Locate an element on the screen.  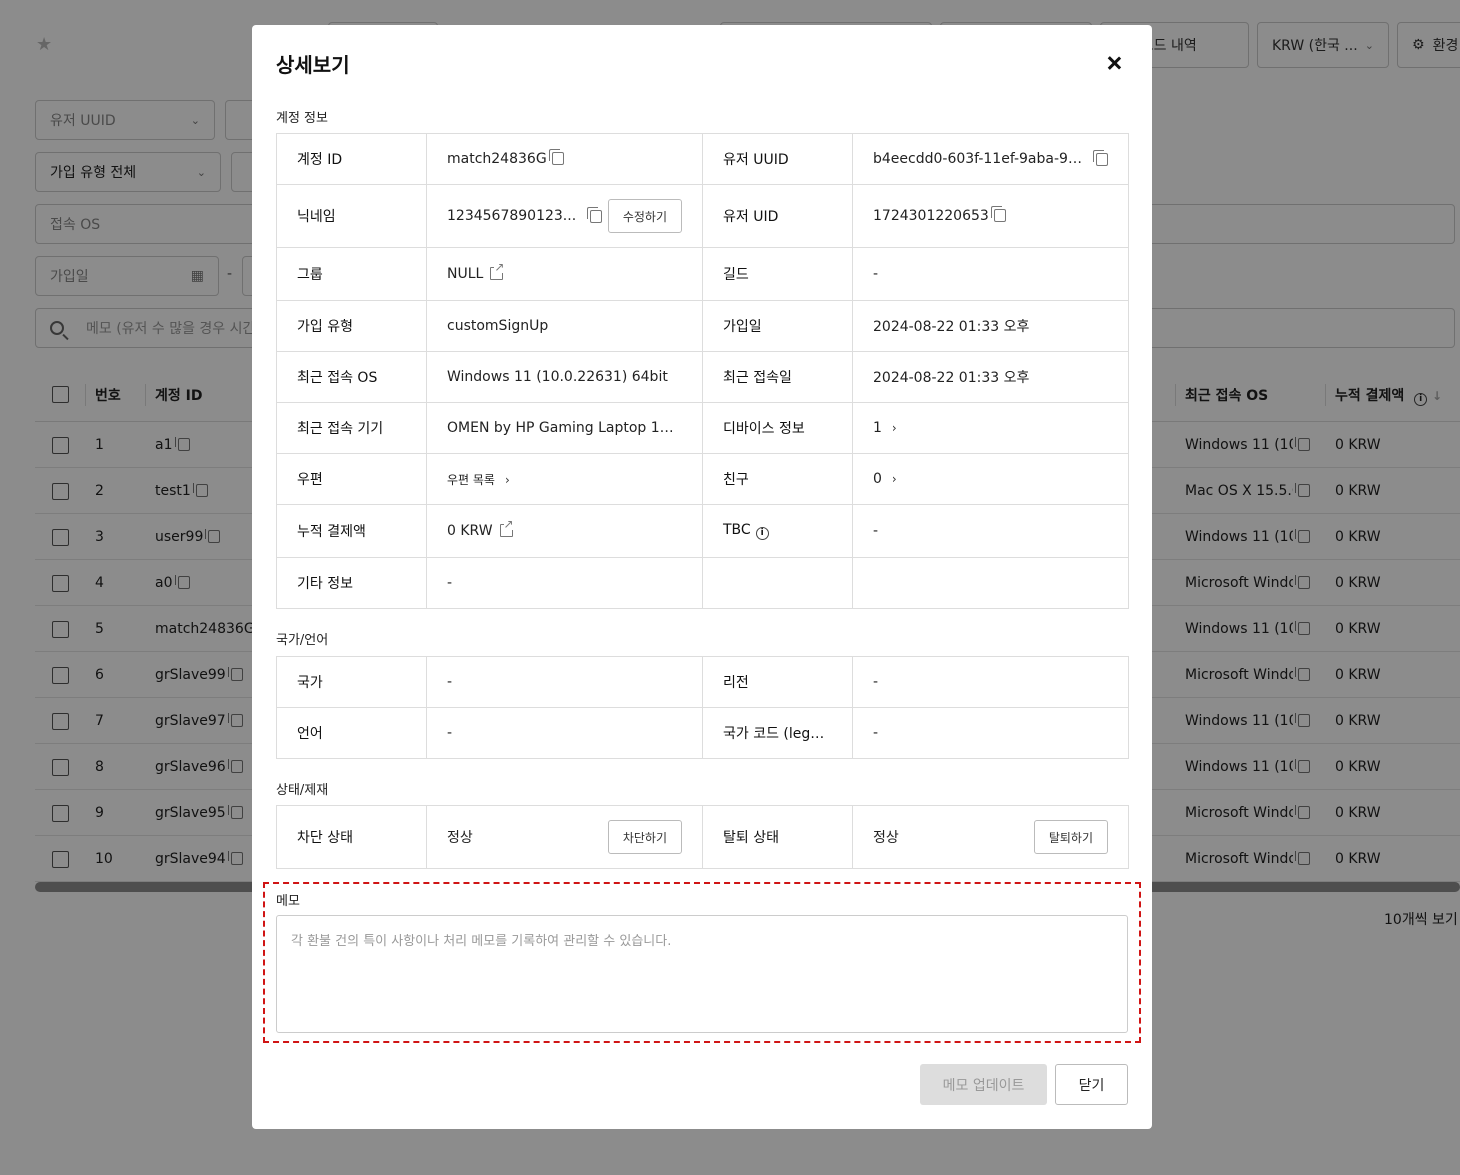
block-button: 차단하기 is located at coordinates (644, 837).